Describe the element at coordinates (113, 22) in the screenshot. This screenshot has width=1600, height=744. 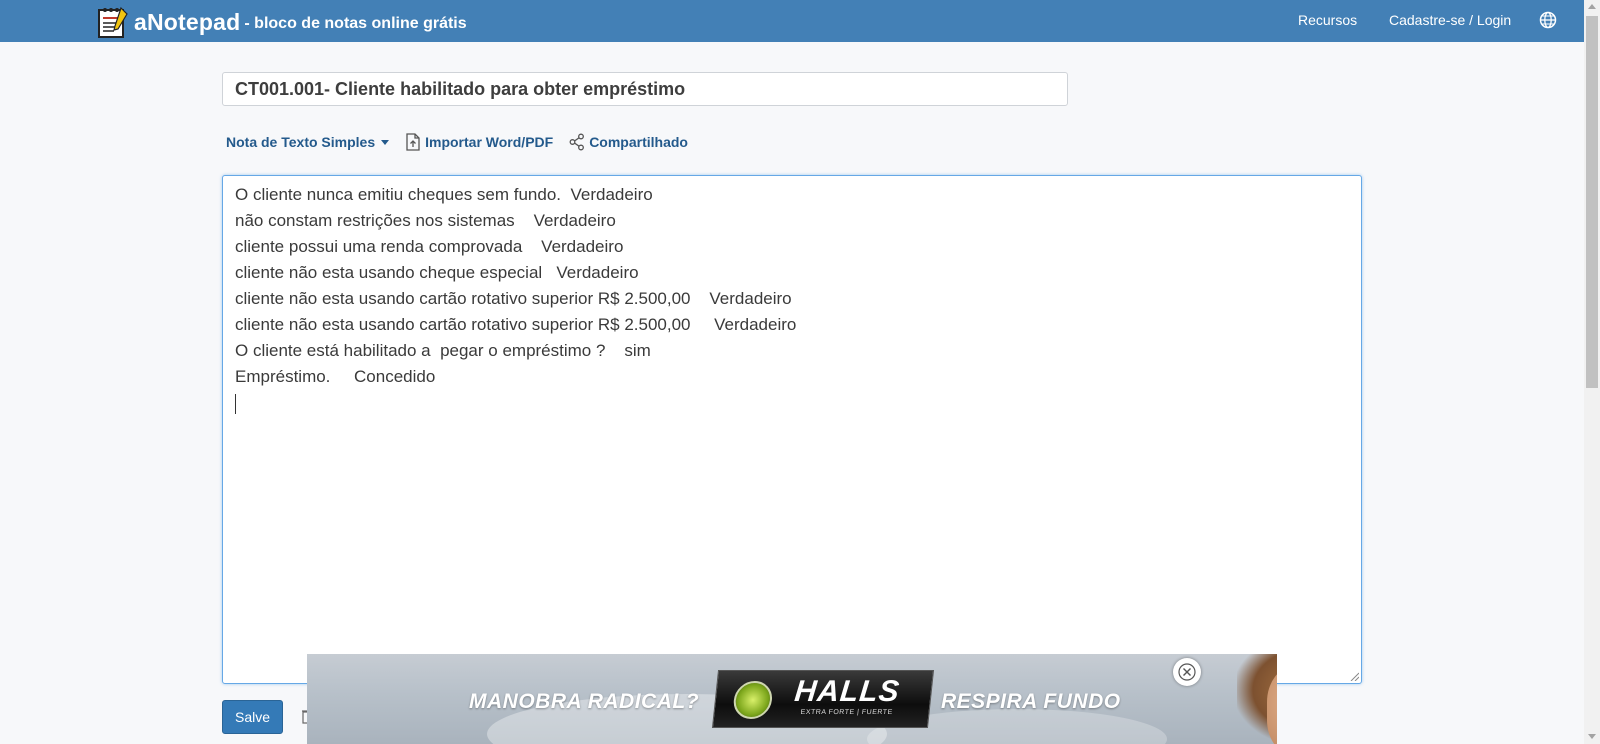
I see `notepad-icon` at that location.